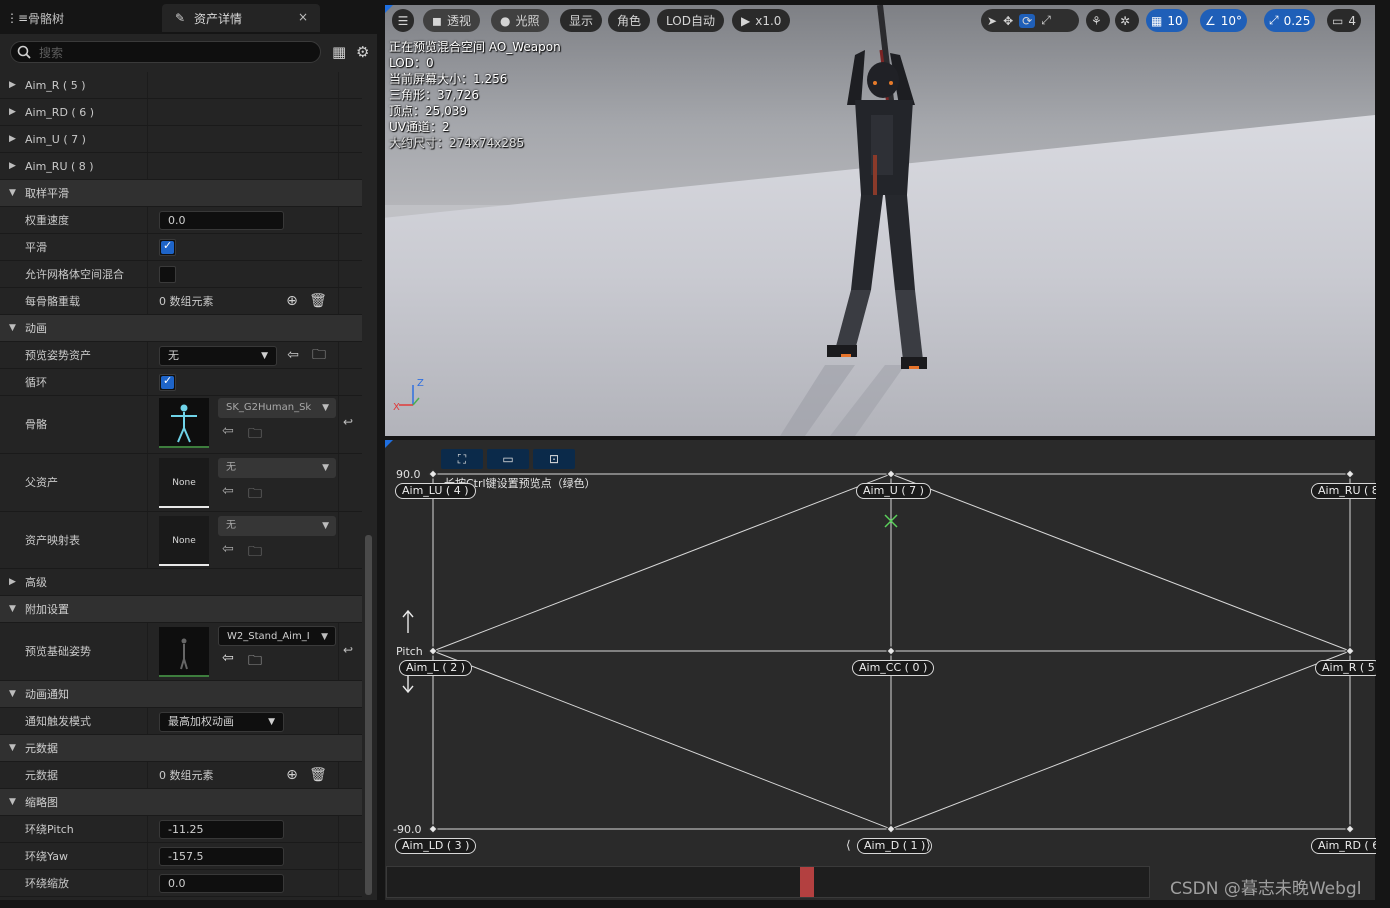 The image size is (1390, 908). I want to click on surface-snap-button: ✲, so click(1127, 20).